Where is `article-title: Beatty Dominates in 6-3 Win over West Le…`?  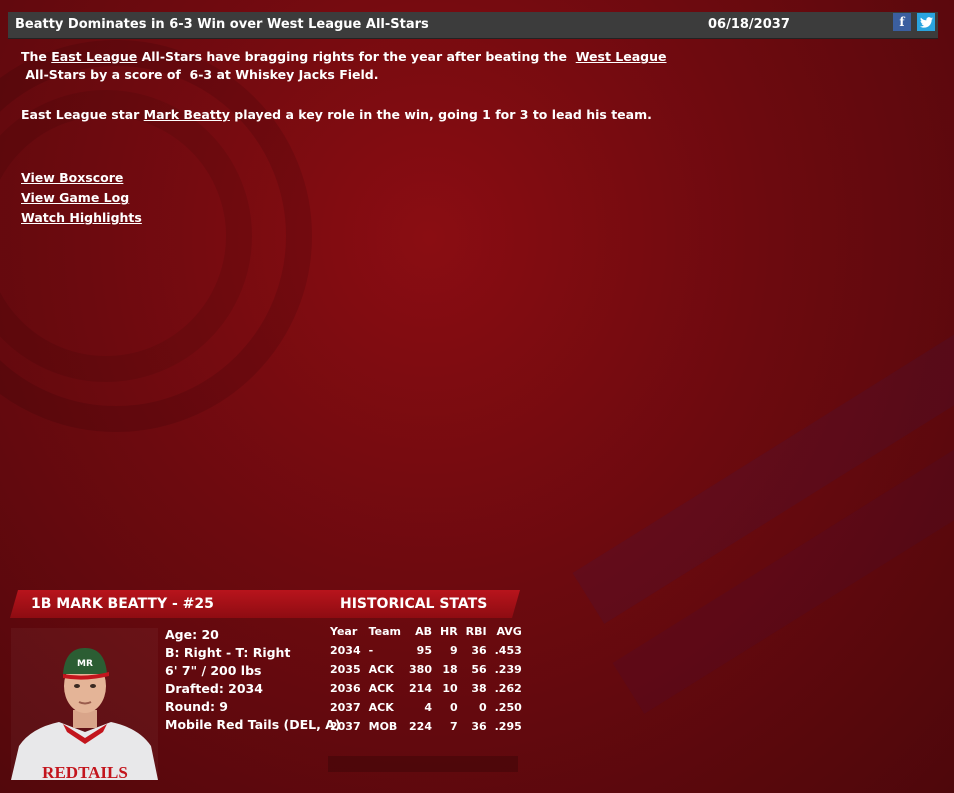
article-title: Beatty Dominates in 6-3 Win over West Le… is located at coordinates (222, 24).